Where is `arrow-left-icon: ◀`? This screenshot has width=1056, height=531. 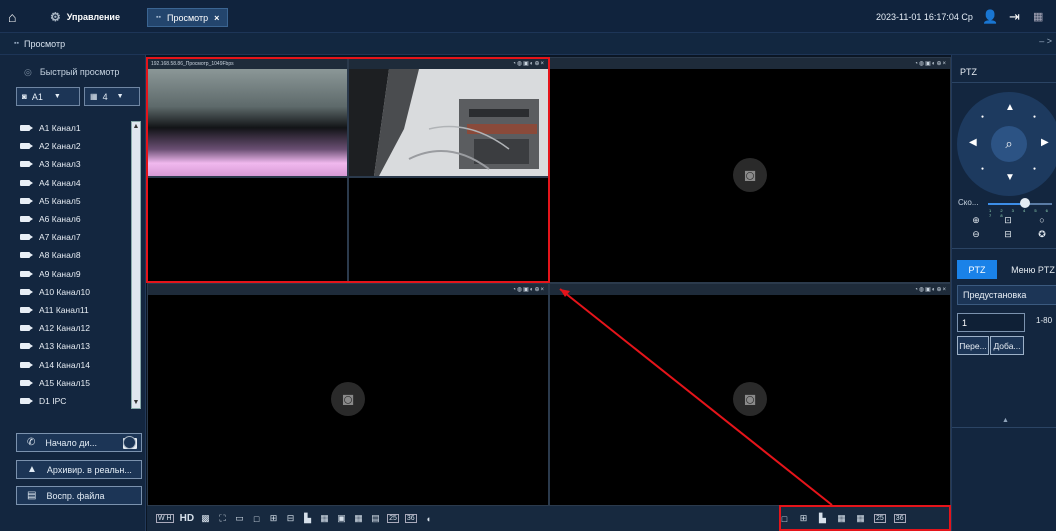 arrow-left-icon: ◀ is located at coordinates (973, 142).